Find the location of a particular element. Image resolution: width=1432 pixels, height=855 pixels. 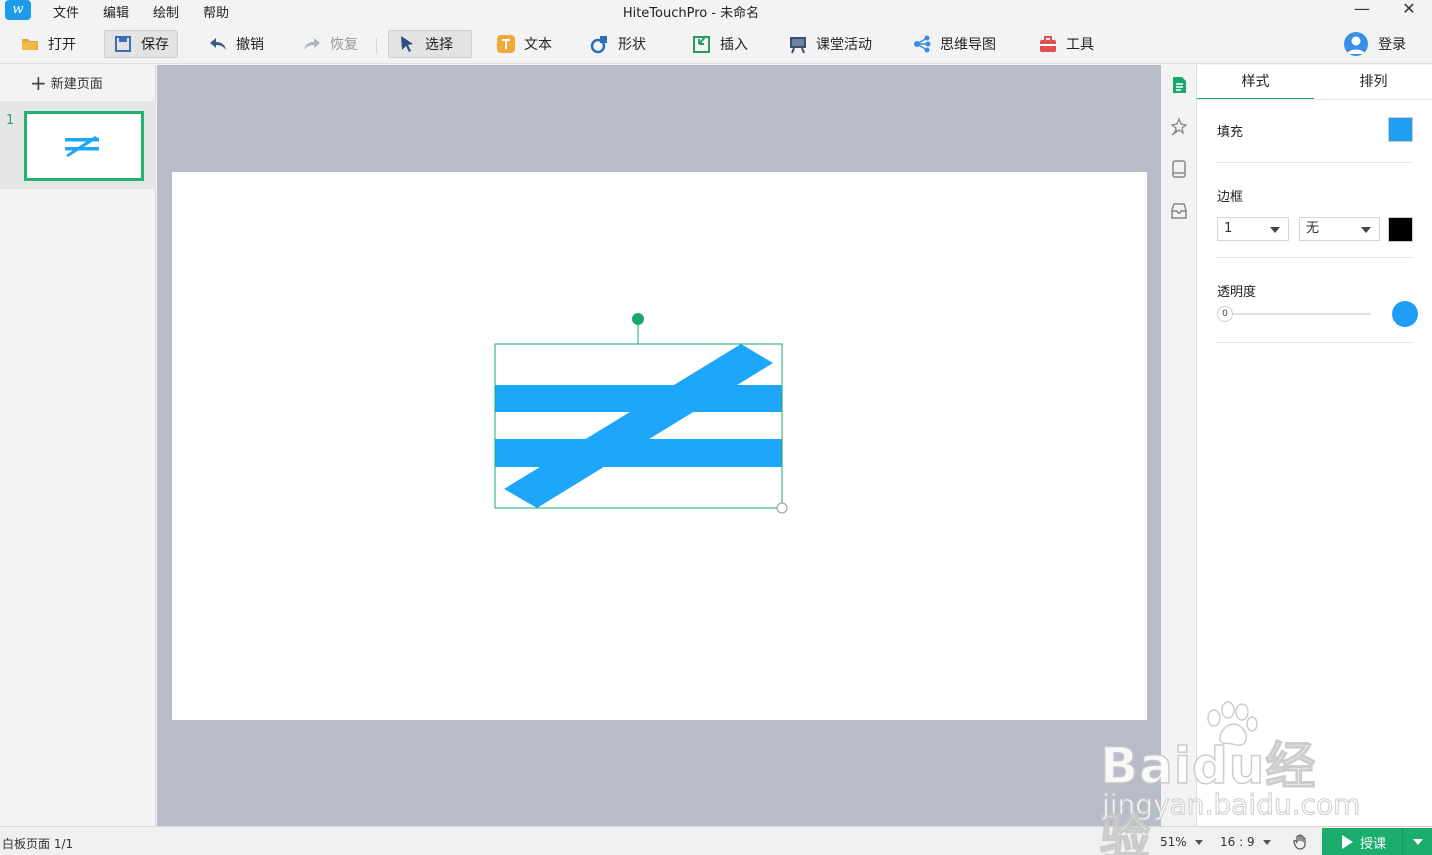

book-icon is located at coordinates (1179, 169).